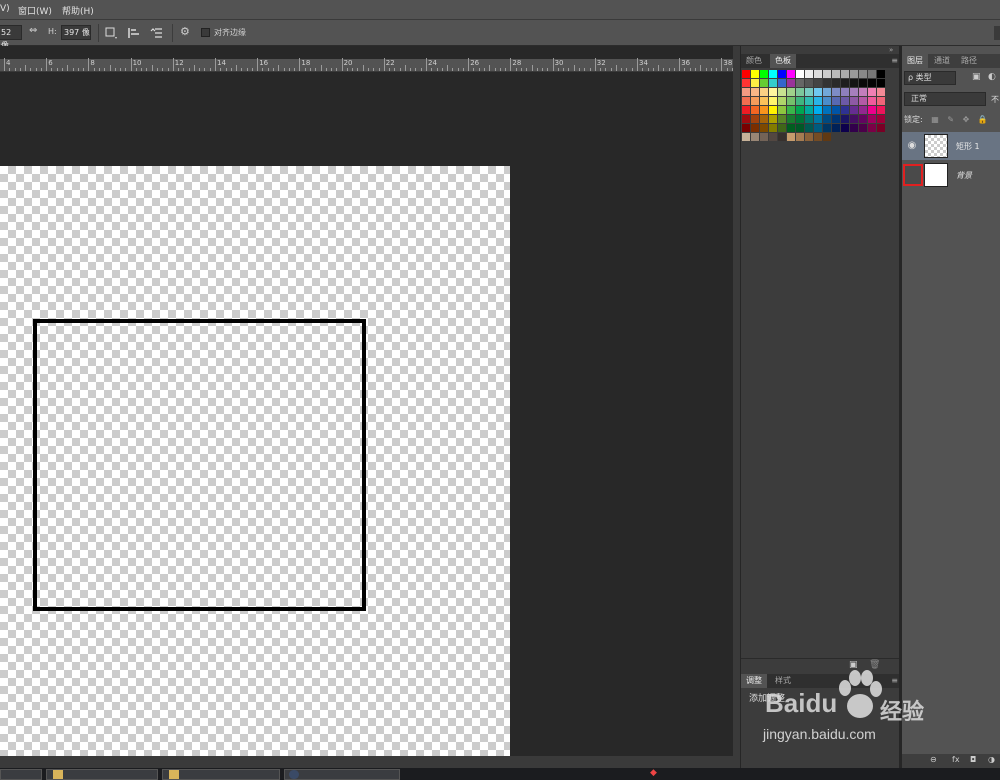 Image resolution: width=1000 pixels, height=780 pixels. What do you see at coordinates (111, 33) in the screenshot?
I see `path-operations-icon` at bounding box center [111, 33].